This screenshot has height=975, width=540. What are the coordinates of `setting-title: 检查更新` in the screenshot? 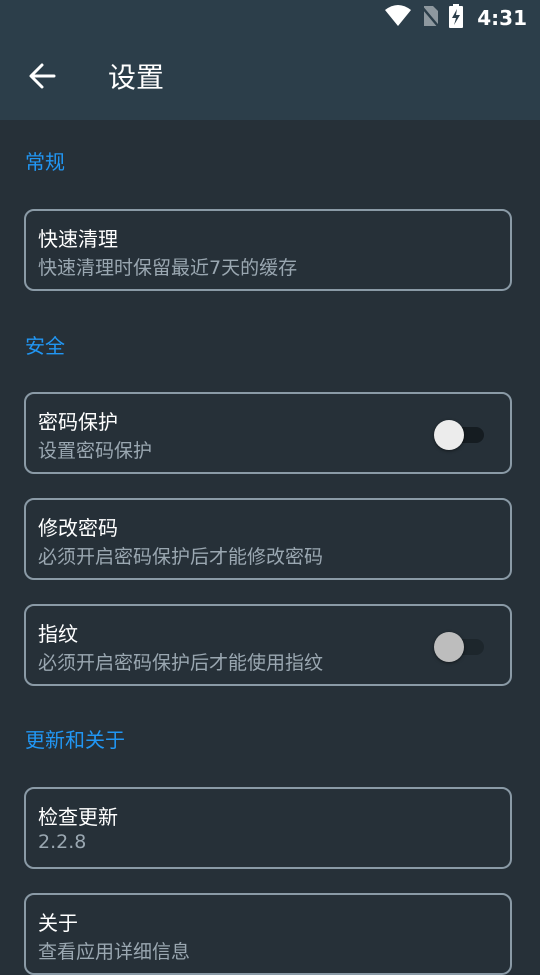 It's located at (78, 817).